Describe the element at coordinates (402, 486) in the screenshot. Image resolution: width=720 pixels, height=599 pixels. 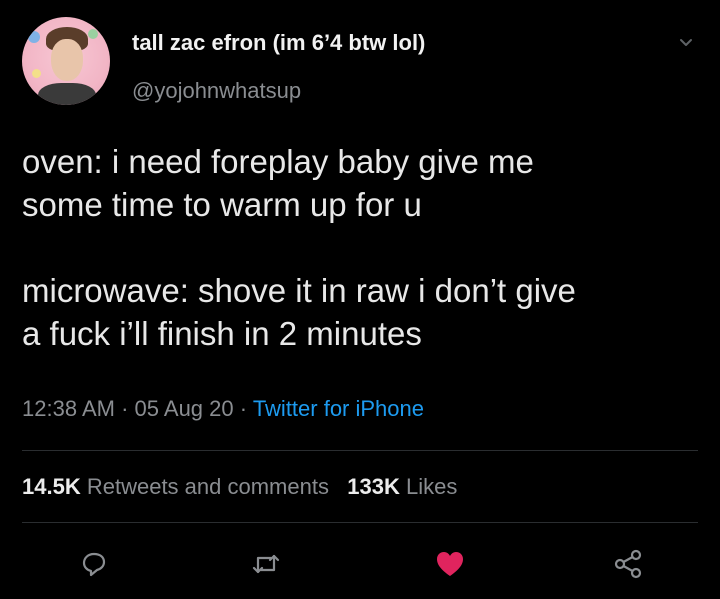
I see `likes-stat: 133K Likes` at that location.